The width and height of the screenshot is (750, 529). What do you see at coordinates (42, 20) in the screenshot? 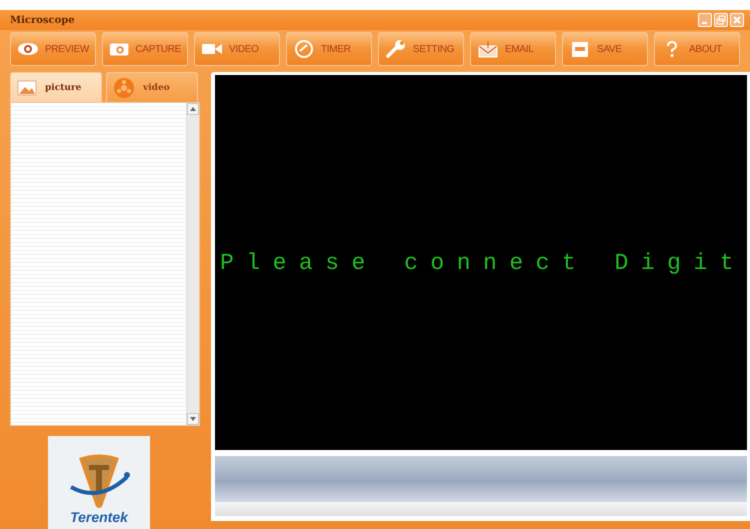
I see `window-title: Microscope` at bounding box center [42, 20].